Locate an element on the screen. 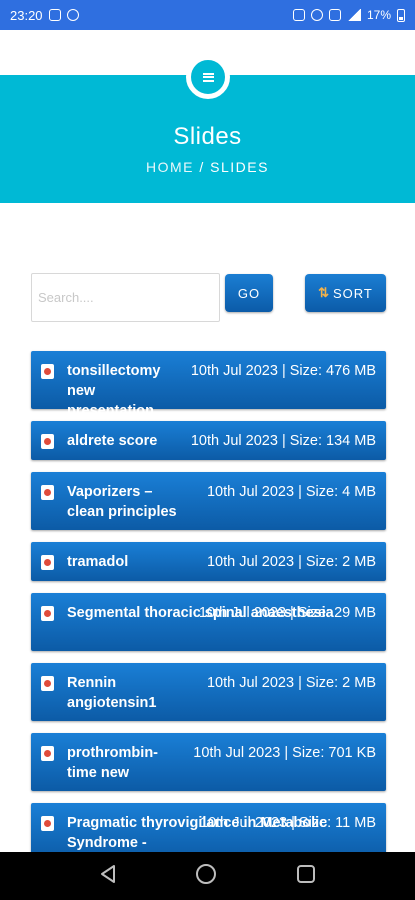  go-button: GO is located at coordinates (249, 293).